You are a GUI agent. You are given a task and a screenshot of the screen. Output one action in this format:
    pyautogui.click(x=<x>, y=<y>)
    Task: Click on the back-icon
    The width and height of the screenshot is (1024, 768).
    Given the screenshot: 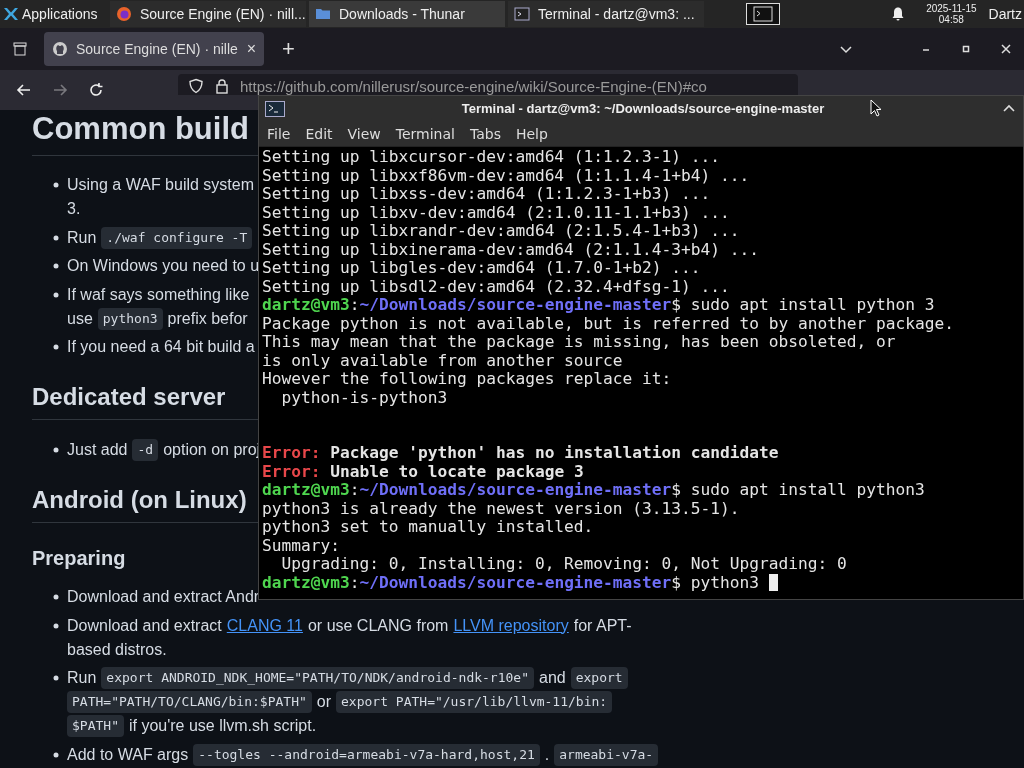 What is the action you would take?
    pyautogui.click(x=24, y=90)
    